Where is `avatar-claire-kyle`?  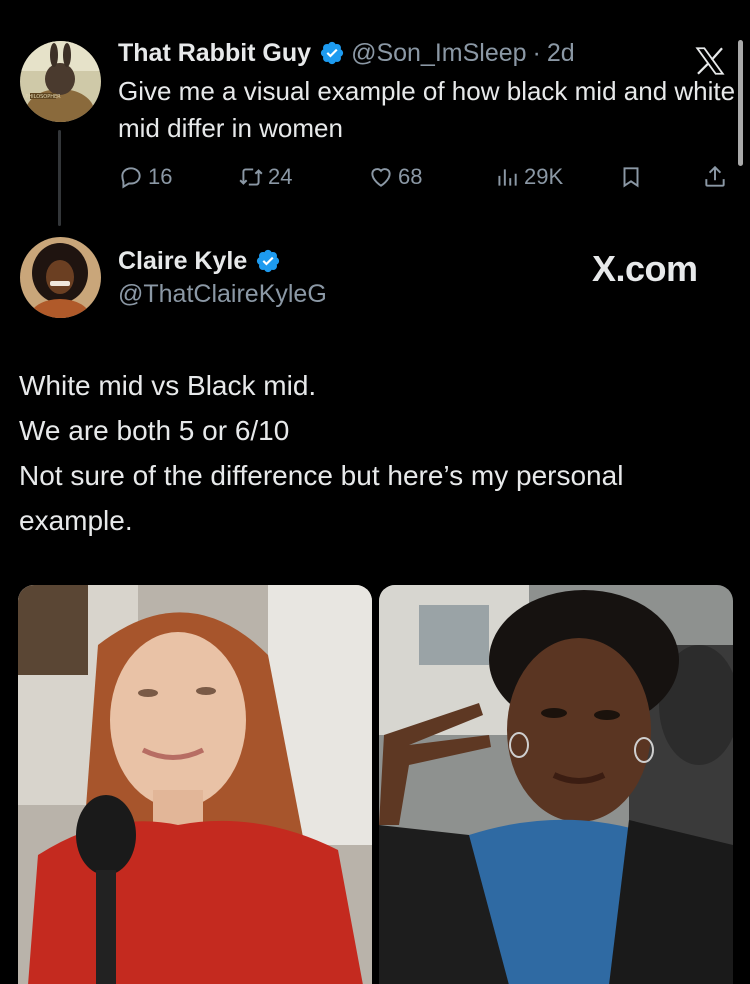 avatar-claire-kyle is located at coordinates (60, 277).